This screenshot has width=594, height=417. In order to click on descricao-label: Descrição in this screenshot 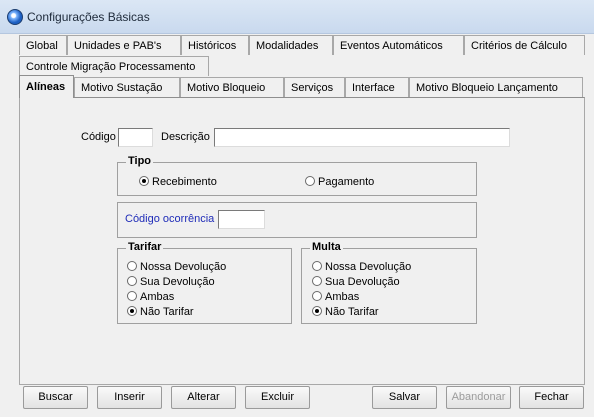, I will do `click(185, 137)`.